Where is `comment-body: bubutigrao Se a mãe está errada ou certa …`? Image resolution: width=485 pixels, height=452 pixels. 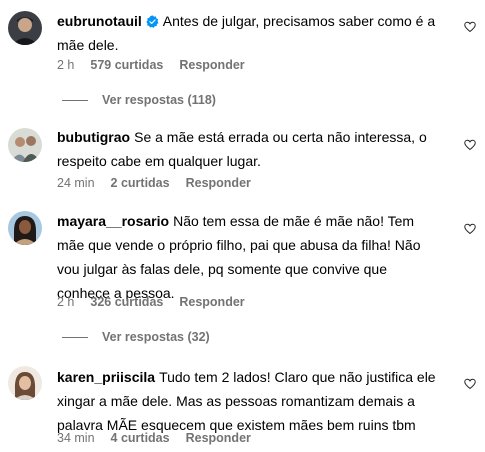 comment-body: bubutigrao Se a mãe está errada ou certa … is located at coordinates (249, 149).